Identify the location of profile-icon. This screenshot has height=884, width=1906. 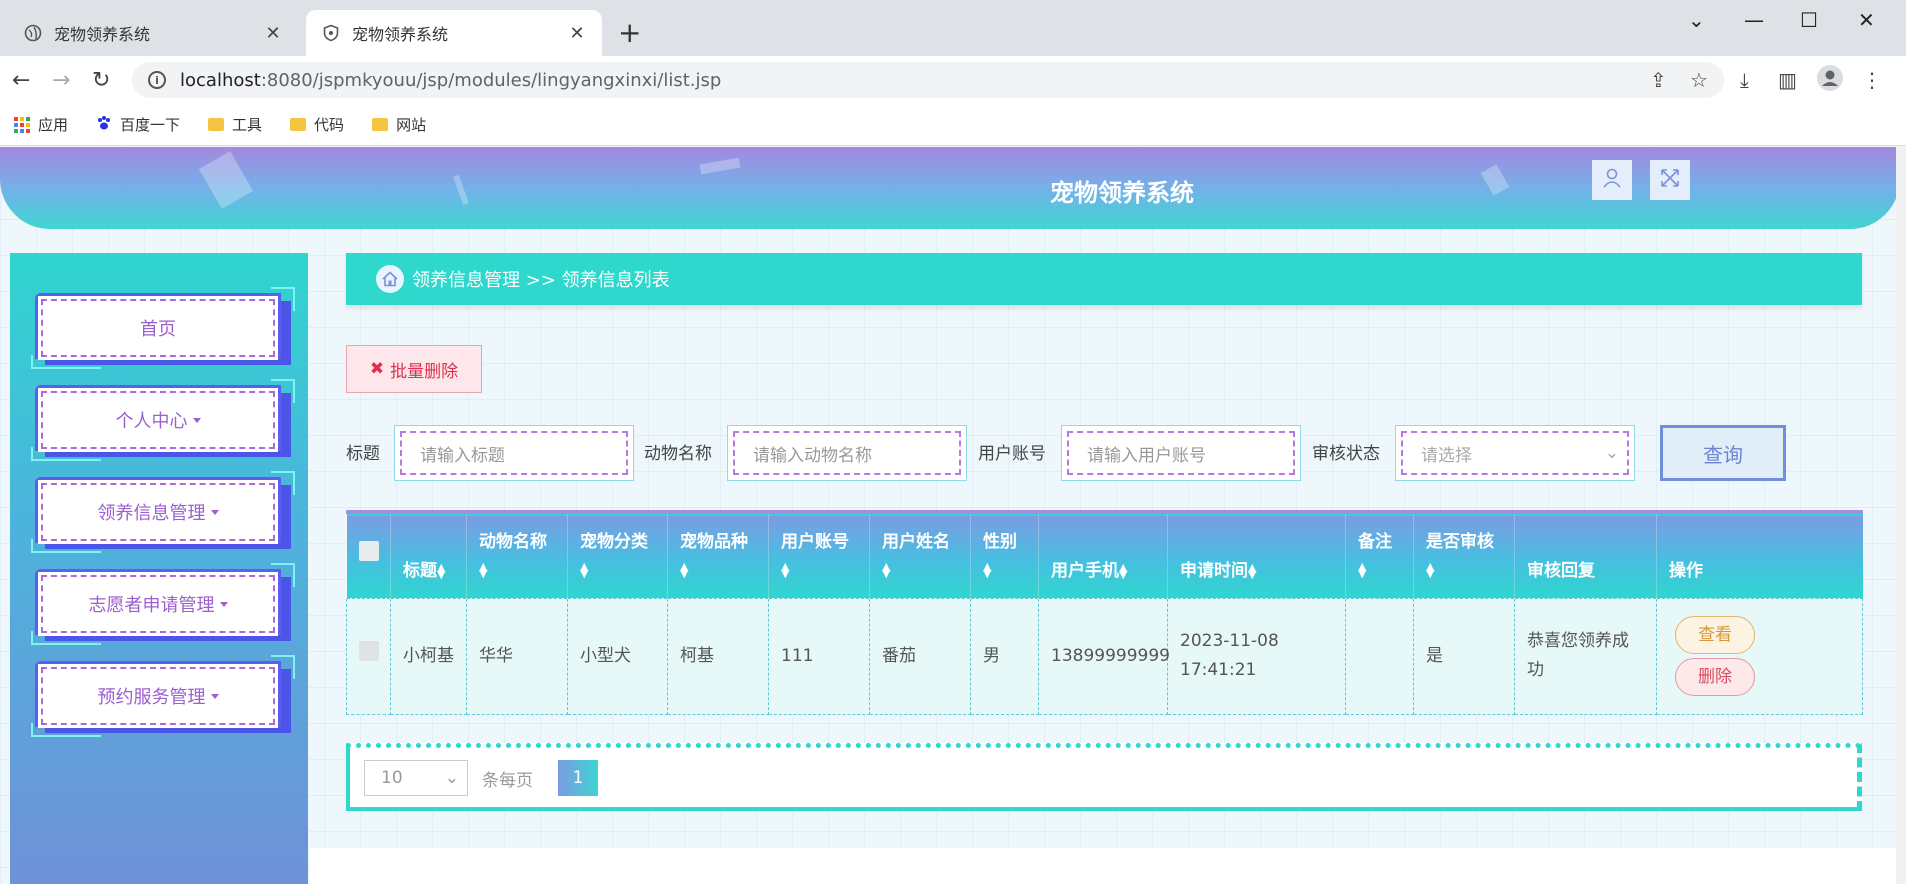
(1830, 80).